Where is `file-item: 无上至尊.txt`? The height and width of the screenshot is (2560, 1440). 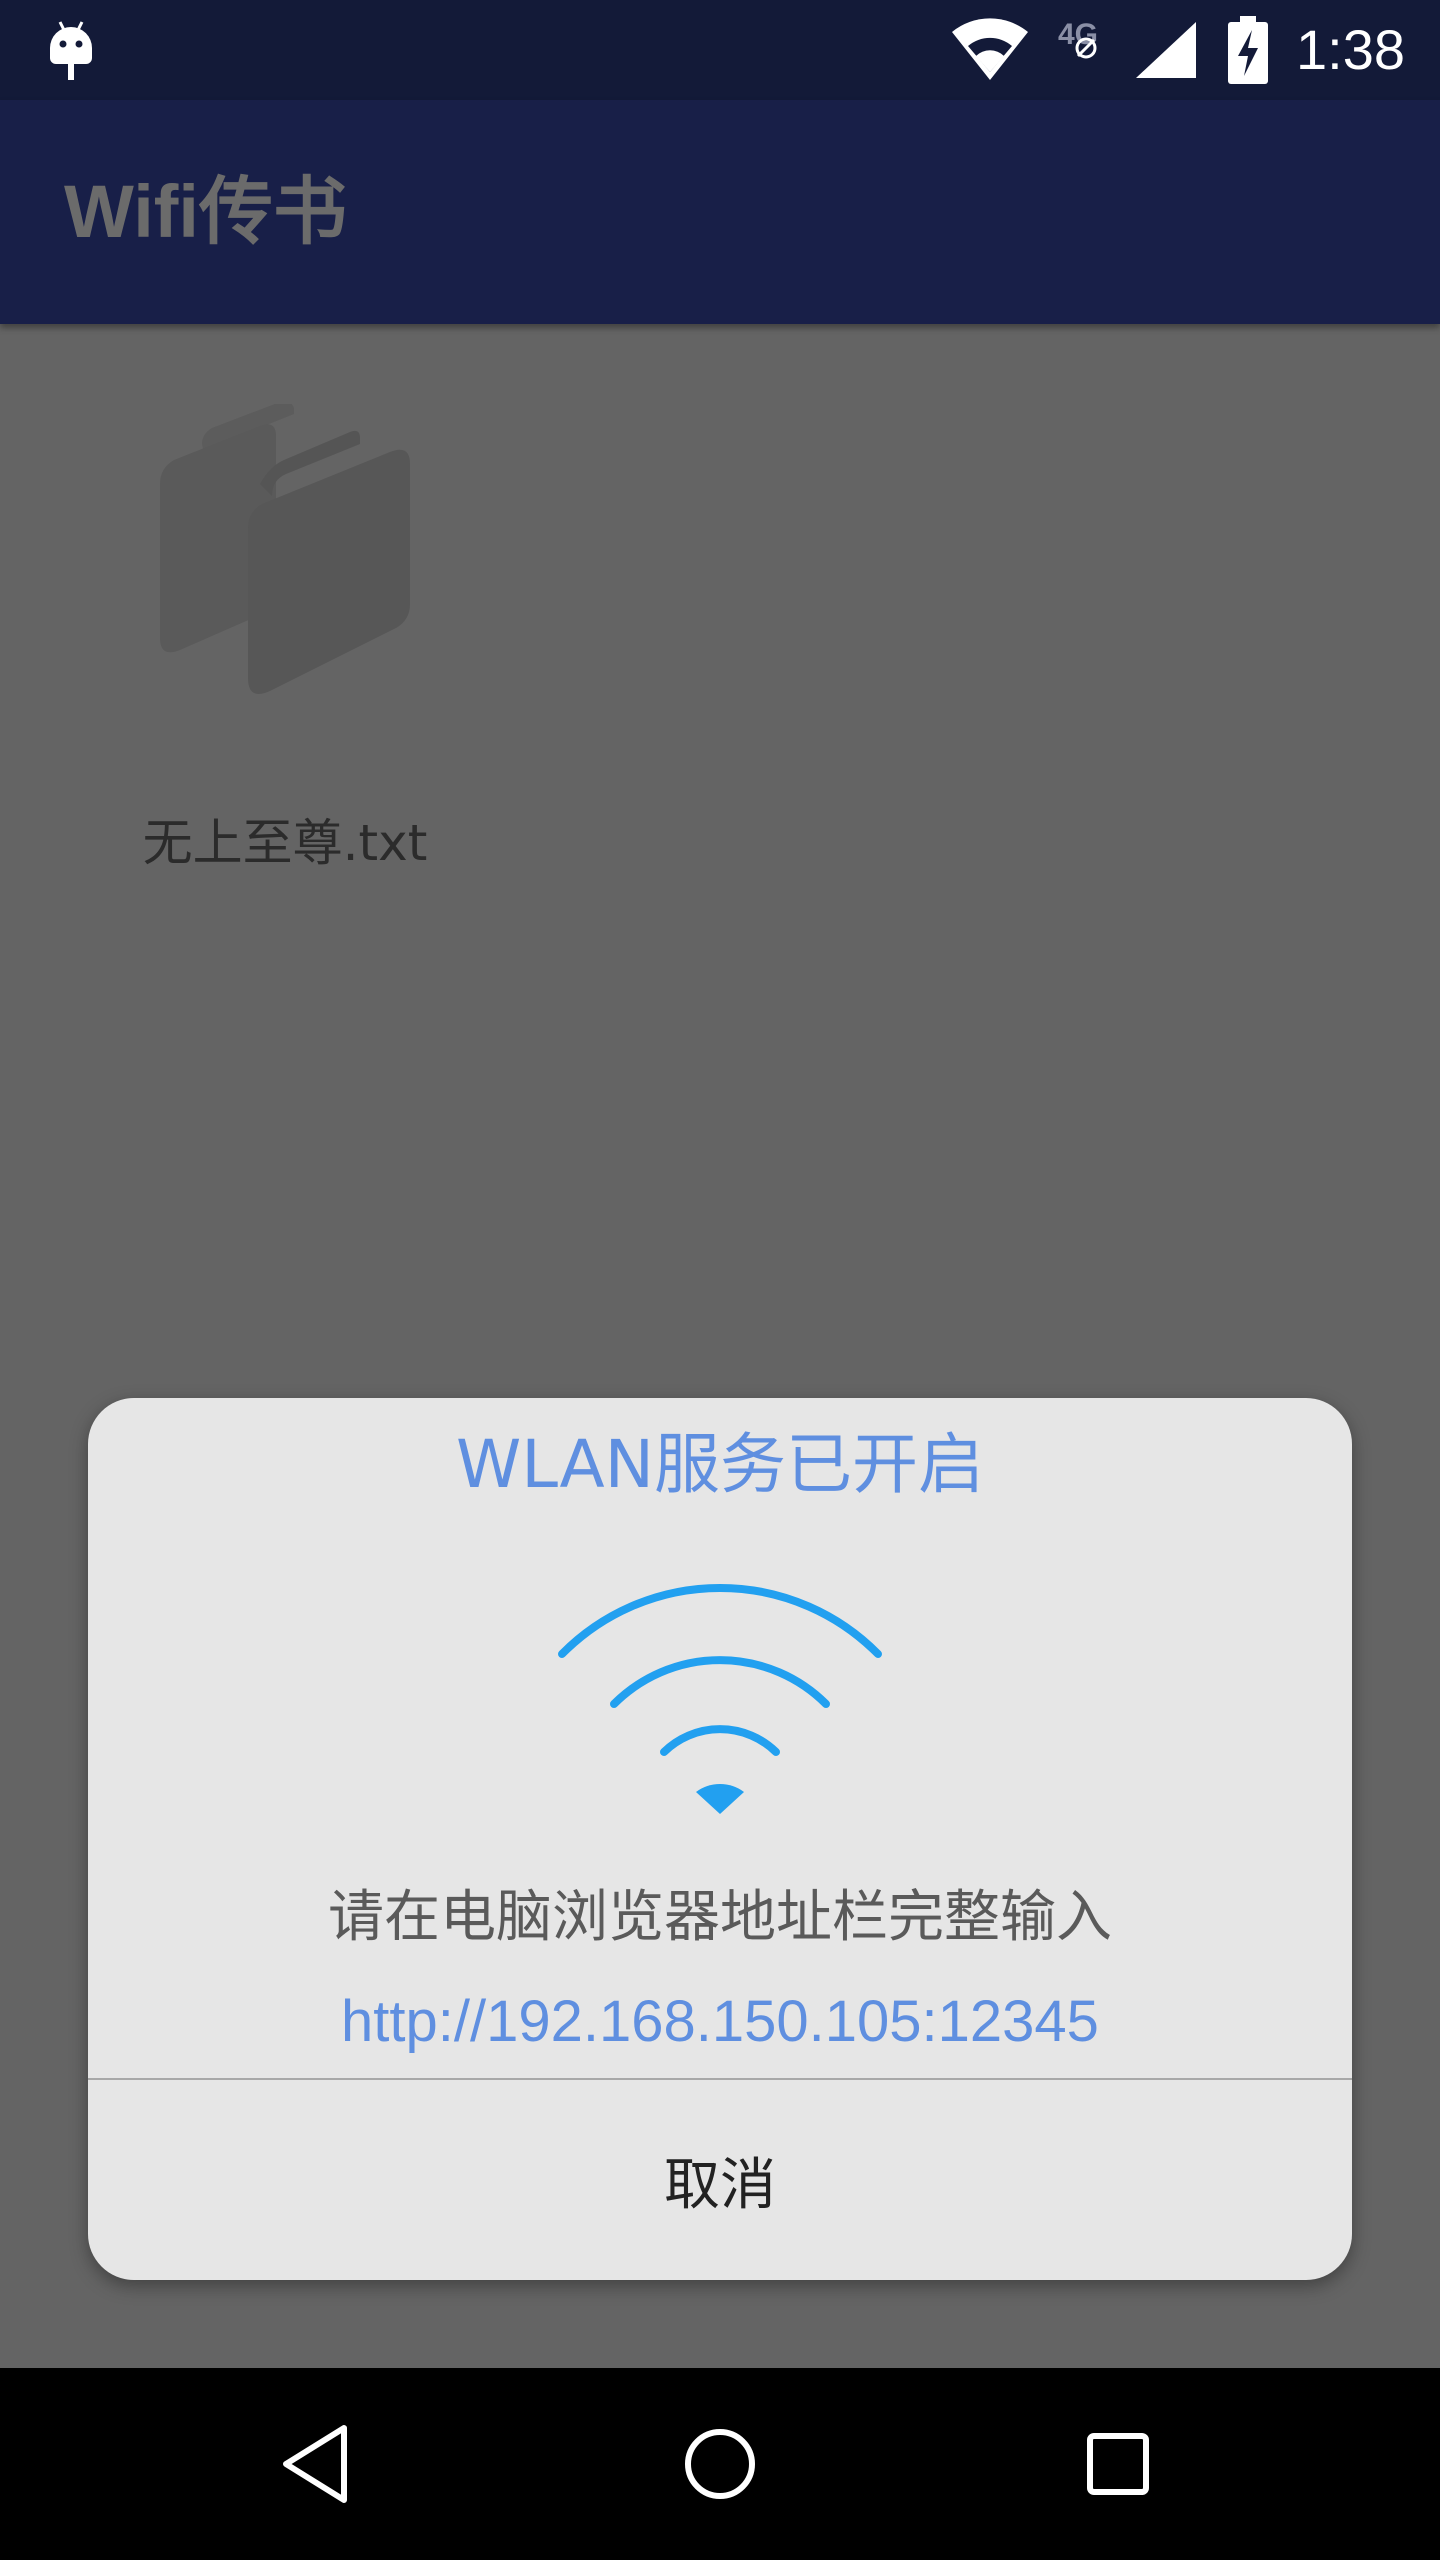 file-item: 无上至尊.txt is located at coordinates (280, 638).